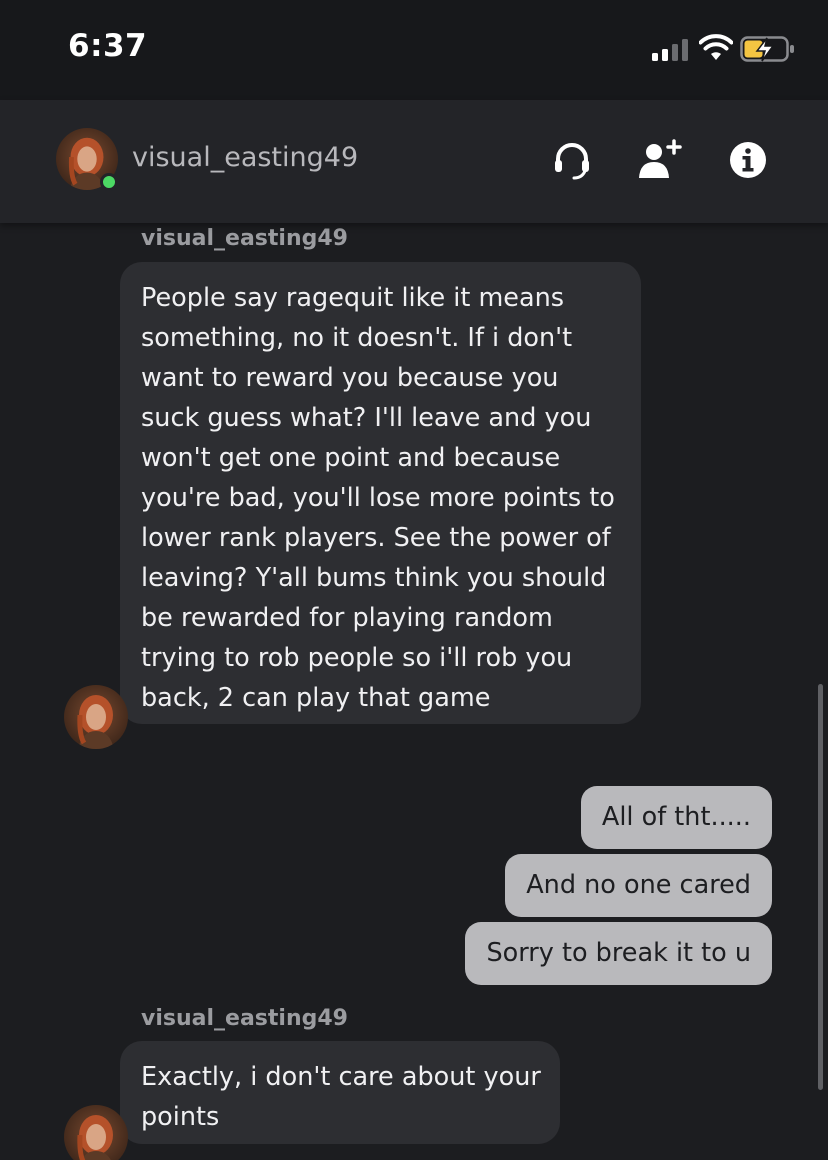 Image resolution: width=828 pixels, height=1160 pixels. I want to click on battery-charging-icon, so click(767, 49).